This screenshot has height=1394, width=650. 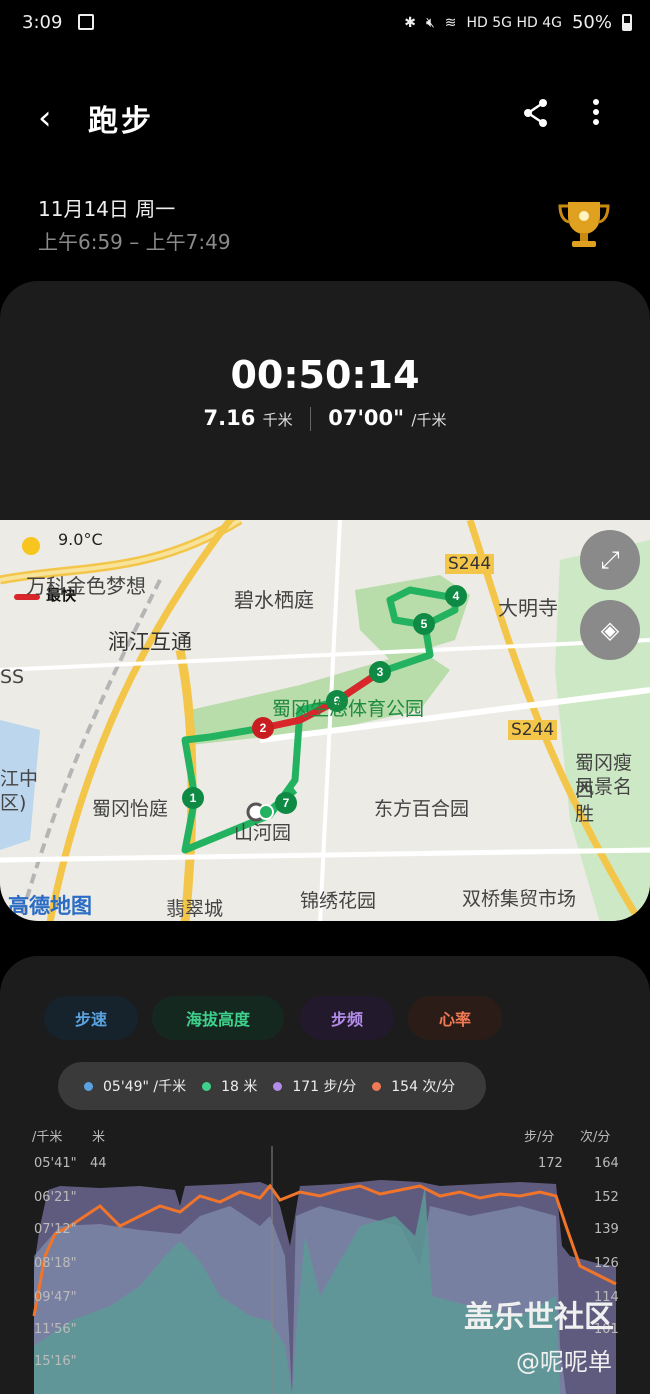 I want to click on map-label: 锦绣花园, so click(x=338, y=901).